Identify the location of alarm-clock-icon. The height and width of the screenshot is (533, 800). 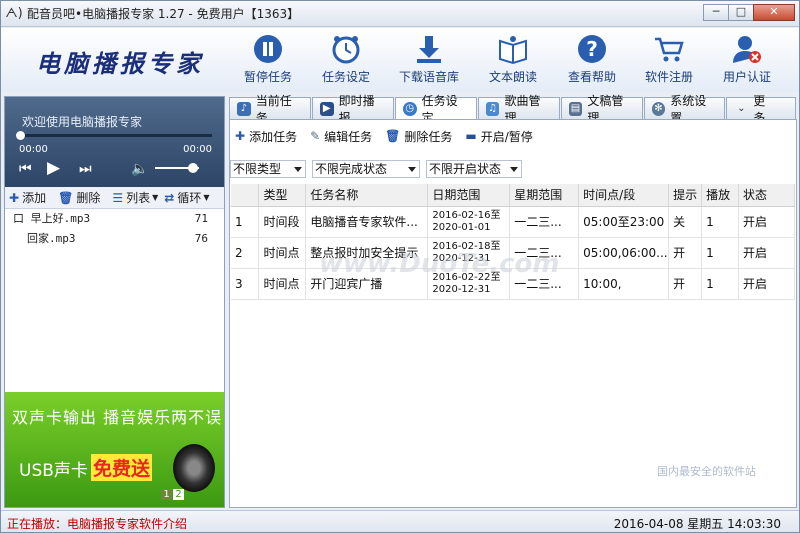
(346, 49).